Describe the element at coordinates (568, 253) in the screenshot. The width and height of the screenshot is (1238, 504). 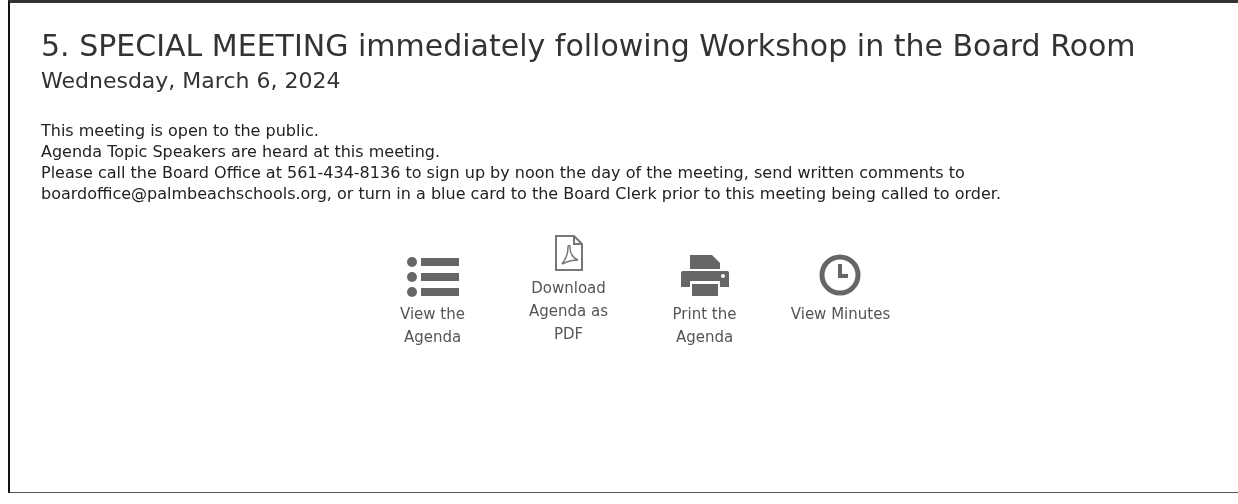
I see `pdf-file-icon` at that location.